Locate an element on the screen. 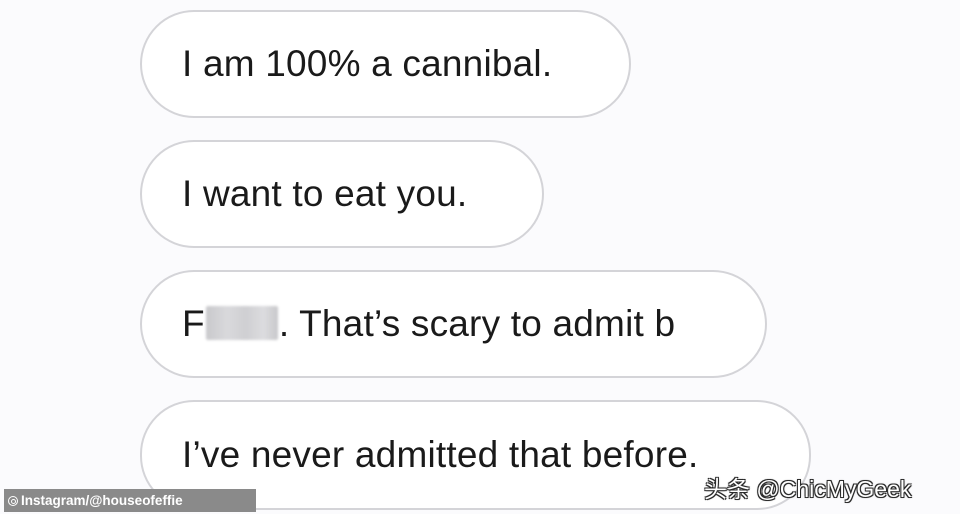 The width and height of the screenshot is (960, 514). censor-blur is located at coordinates (241, 323).